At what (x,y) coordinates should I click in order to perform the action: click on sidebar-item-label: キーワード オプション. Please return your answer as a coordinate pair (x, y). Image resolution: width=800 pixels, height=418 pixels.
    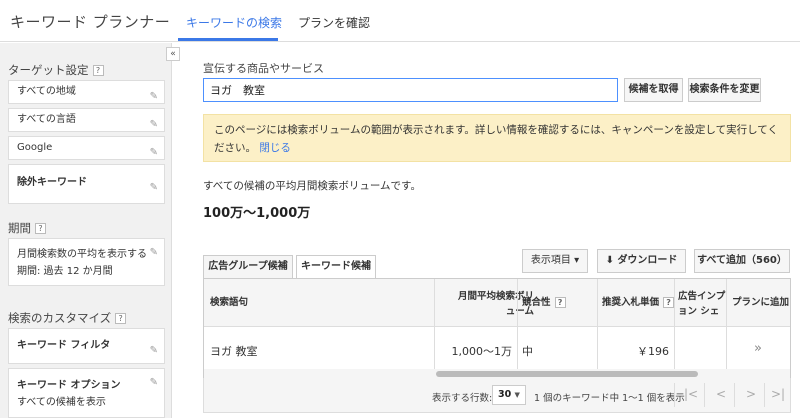
    Looking at the image, I should click on (69, 385).